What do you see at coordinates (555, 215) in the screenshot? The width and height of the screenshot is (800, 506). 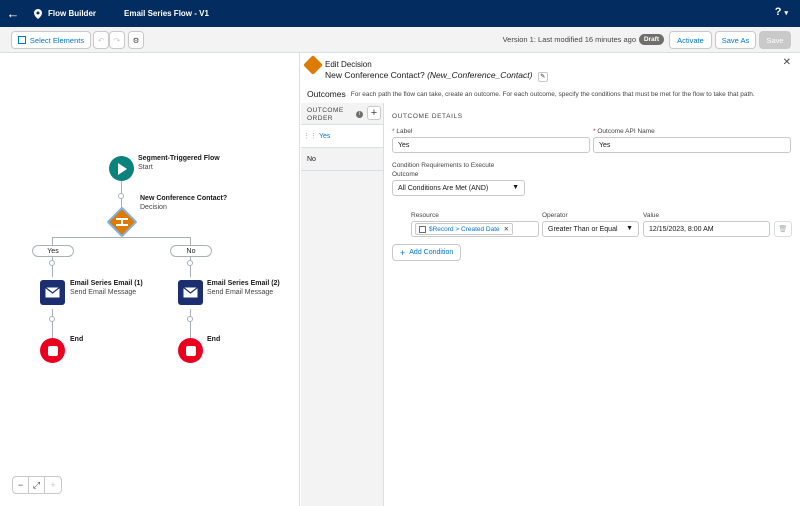 I see `operator-label: Operator` at bounding box center [555, 215].